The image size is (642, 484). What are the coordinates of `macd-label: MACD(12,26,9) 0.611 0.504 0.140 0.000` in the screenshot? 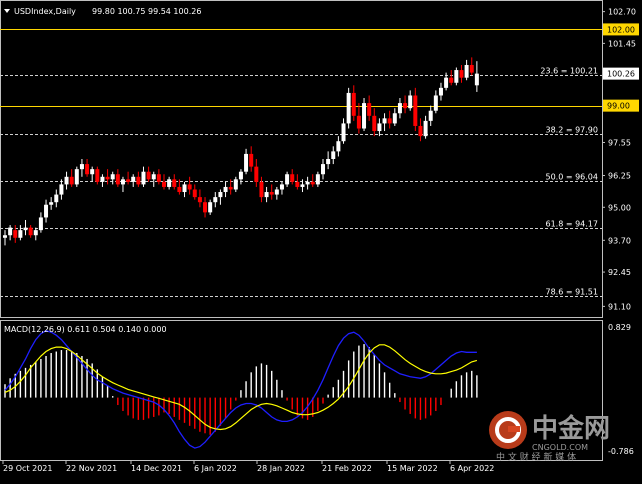 It's located at (85, 329).